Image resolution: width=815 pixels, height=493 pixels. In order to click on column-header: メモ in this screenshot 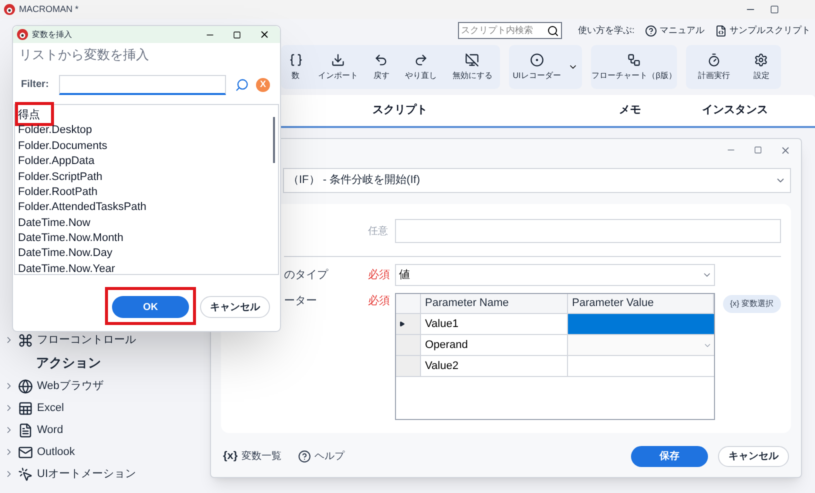, I will do `click(630, 110)`.